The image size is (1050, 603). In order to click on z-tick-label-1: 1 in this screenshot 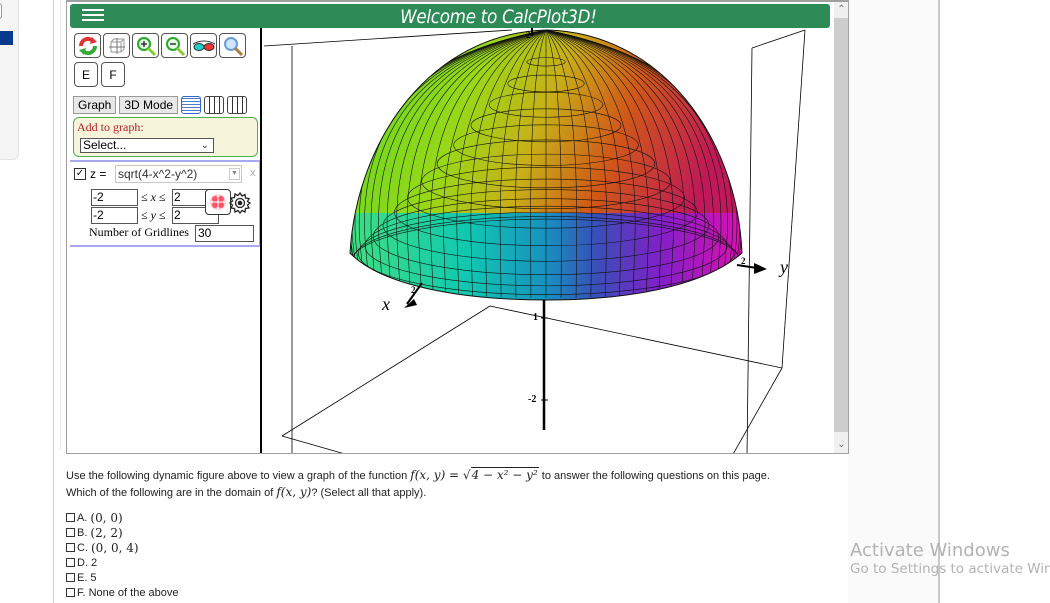, I will do `click(535, 317)`.